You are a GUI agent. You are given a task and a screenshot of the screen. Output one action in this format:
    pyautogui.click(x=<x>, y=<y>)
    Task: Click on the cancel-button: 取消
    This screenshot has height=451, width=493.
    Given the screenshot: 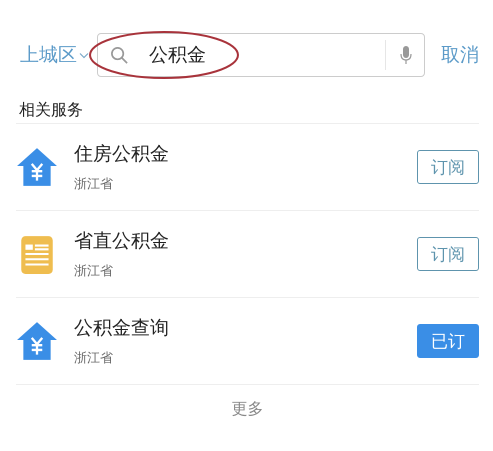 What is the action you would take?
    pyautogui.click(x=460, y=55)
    